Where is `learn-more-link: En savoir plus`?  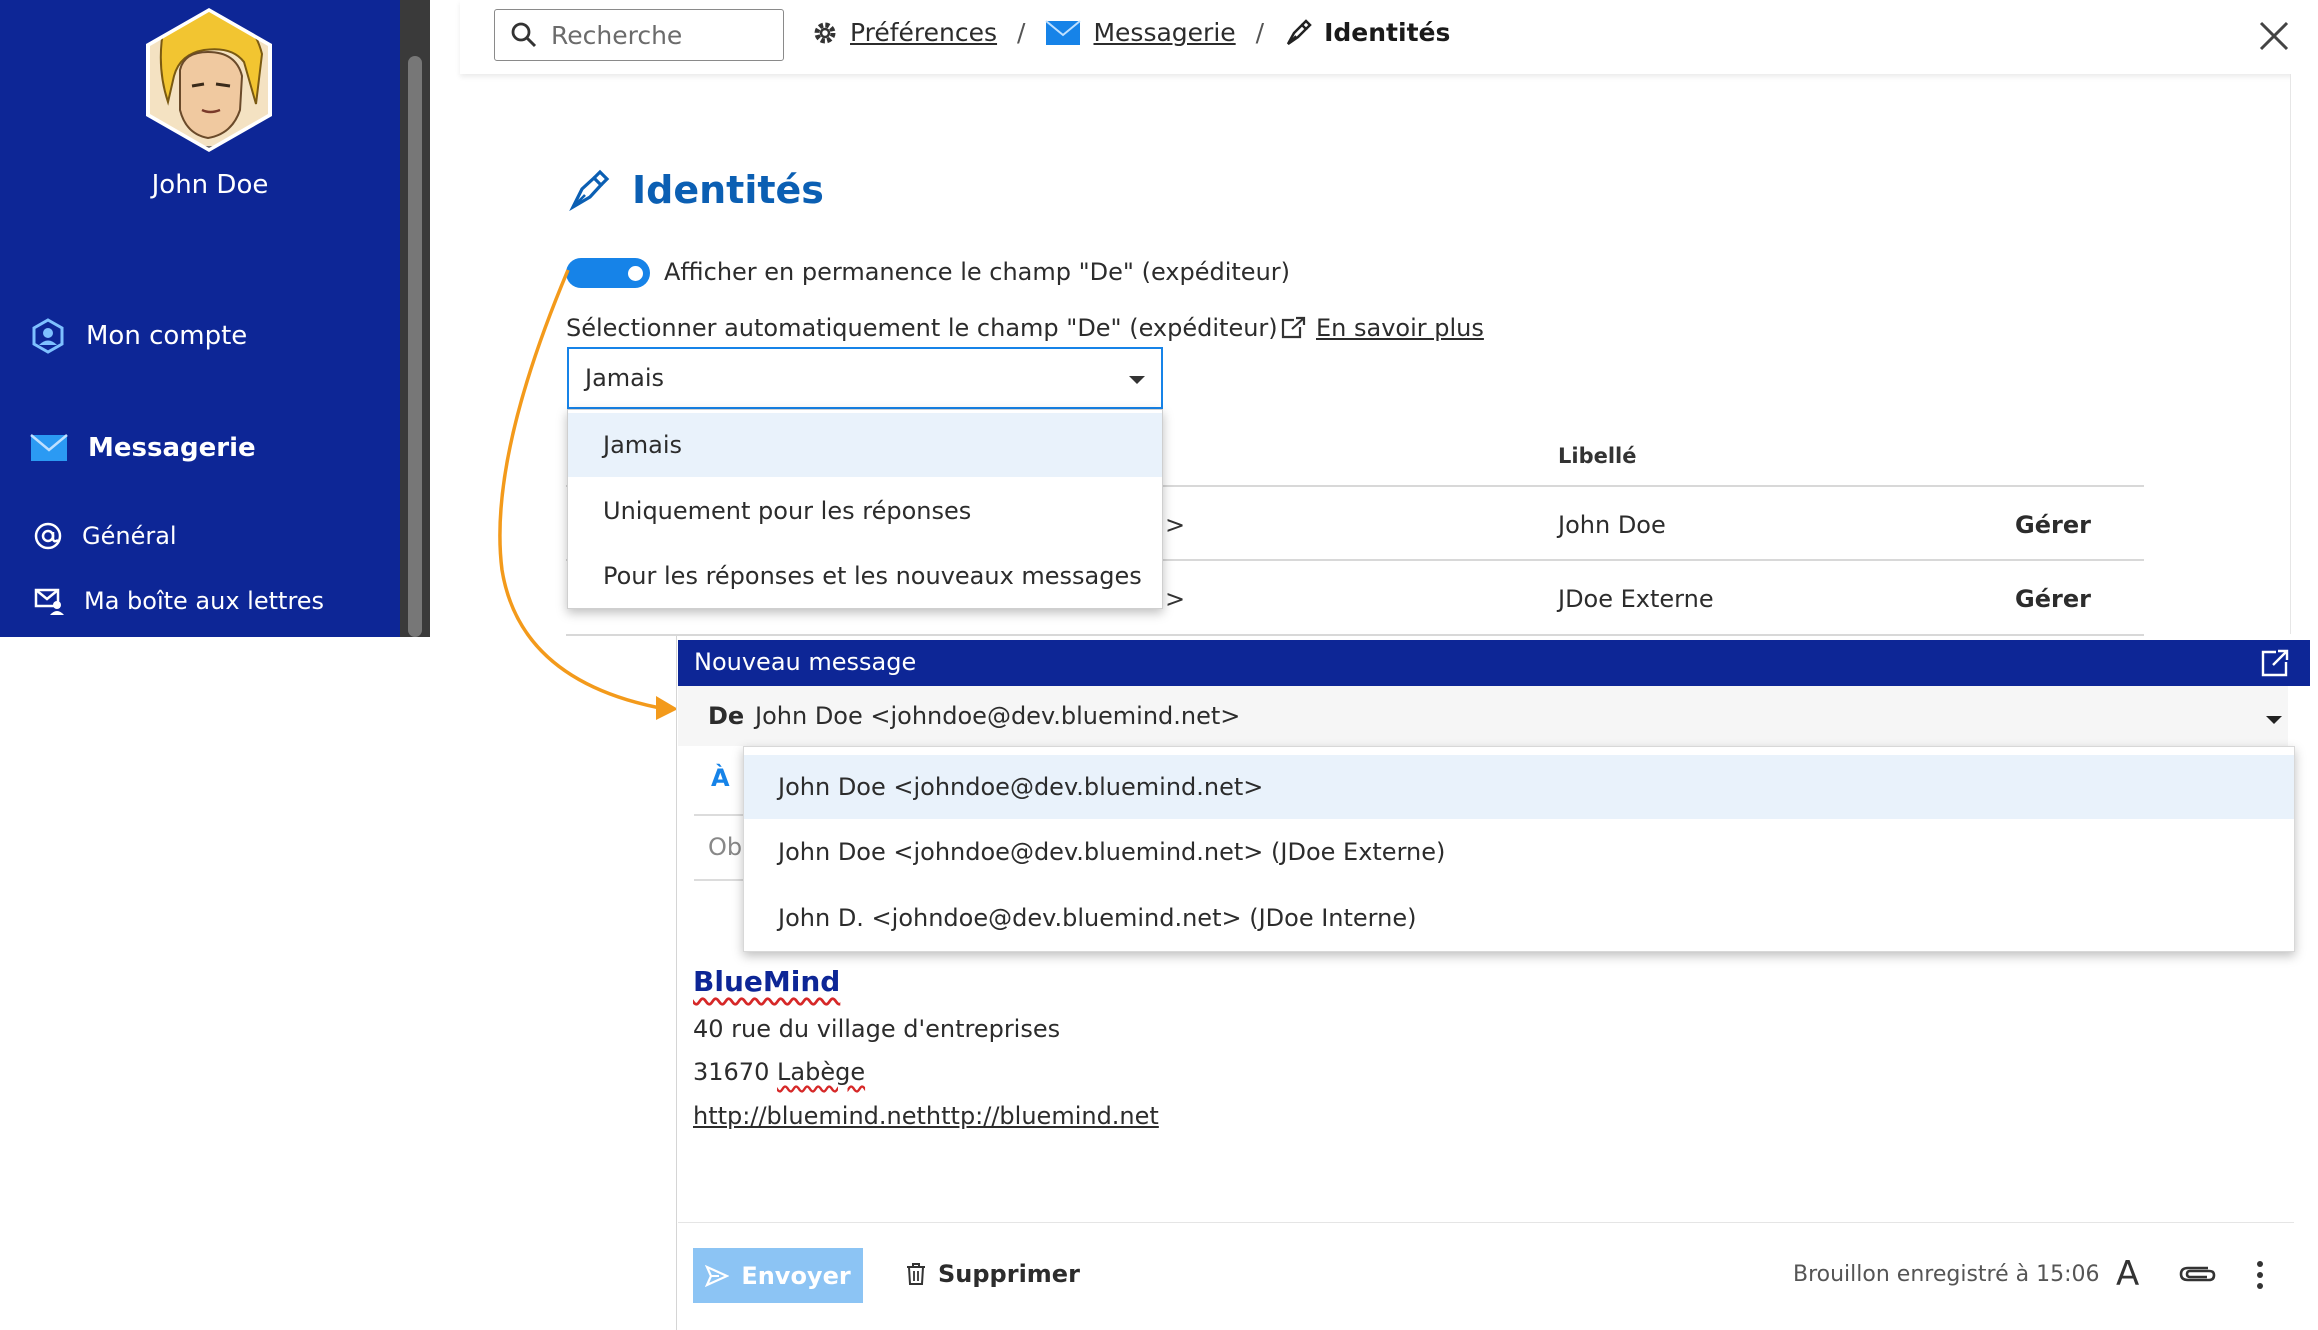 learn-more-link: En savoir plus is located at coordinates (1382, 328).